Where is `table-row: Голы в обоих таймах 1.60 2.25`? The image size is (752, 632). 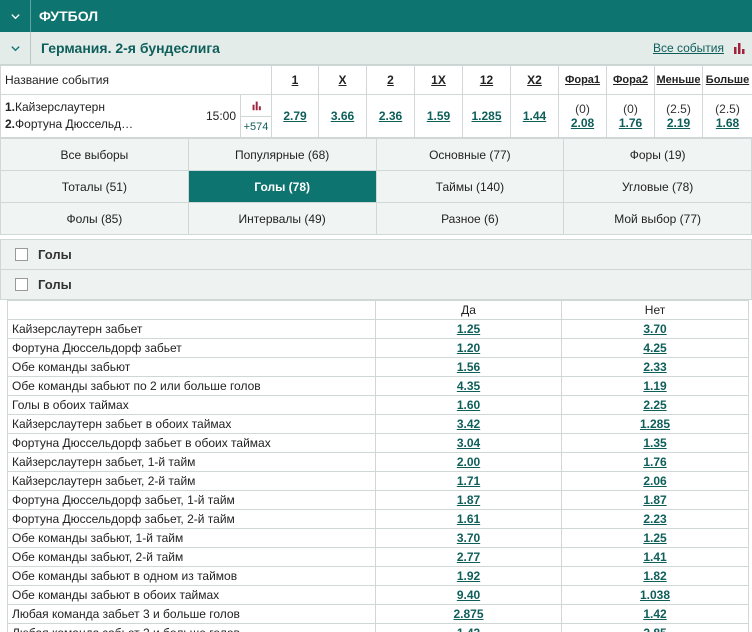 table-row: Голы в обоих таймах 1.60 2.25 is located at coordinates (378, 405).